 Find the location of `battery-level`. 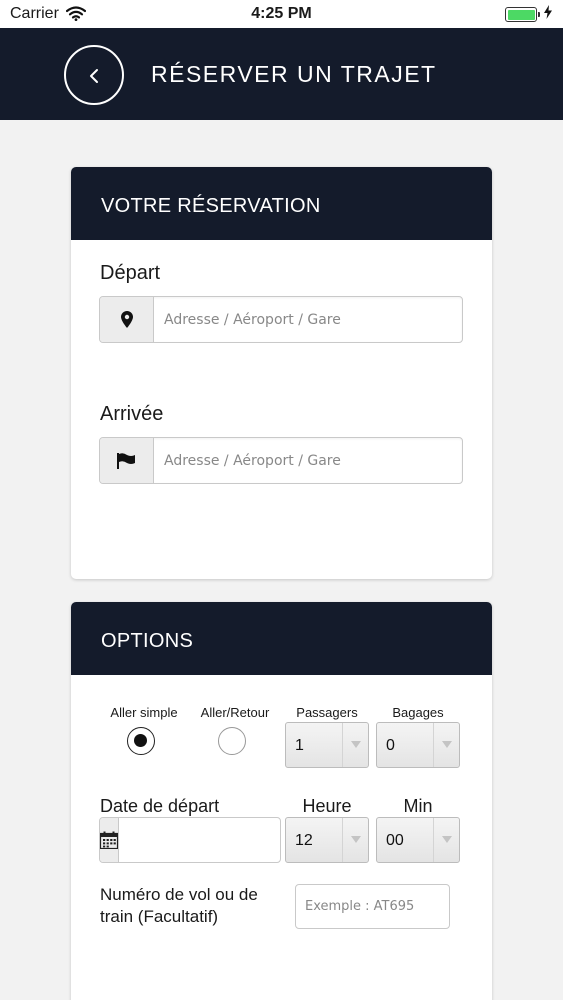

battery-level is located at coordinates (521, 14).